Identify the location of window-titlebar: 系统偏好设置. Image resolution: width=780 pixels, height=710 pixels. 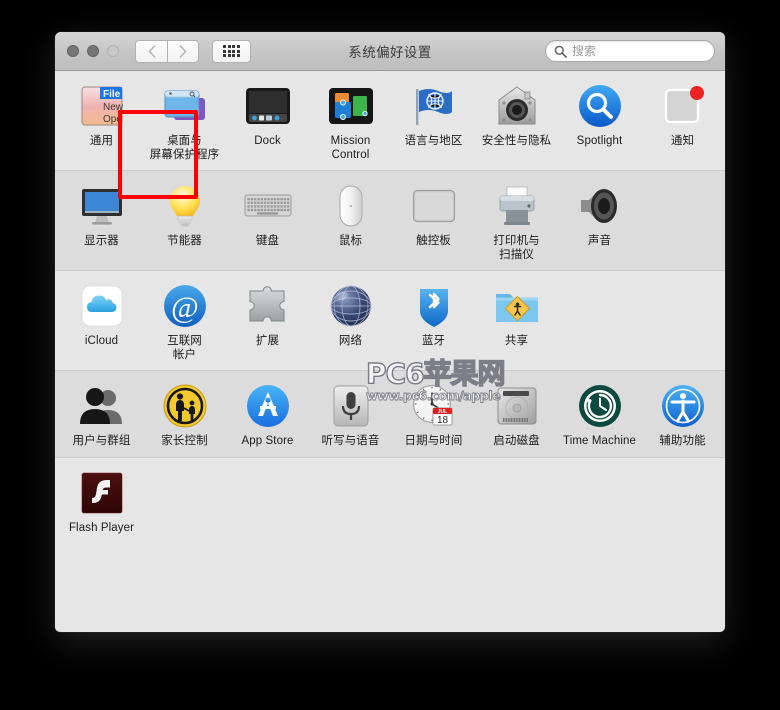
(390, 51).